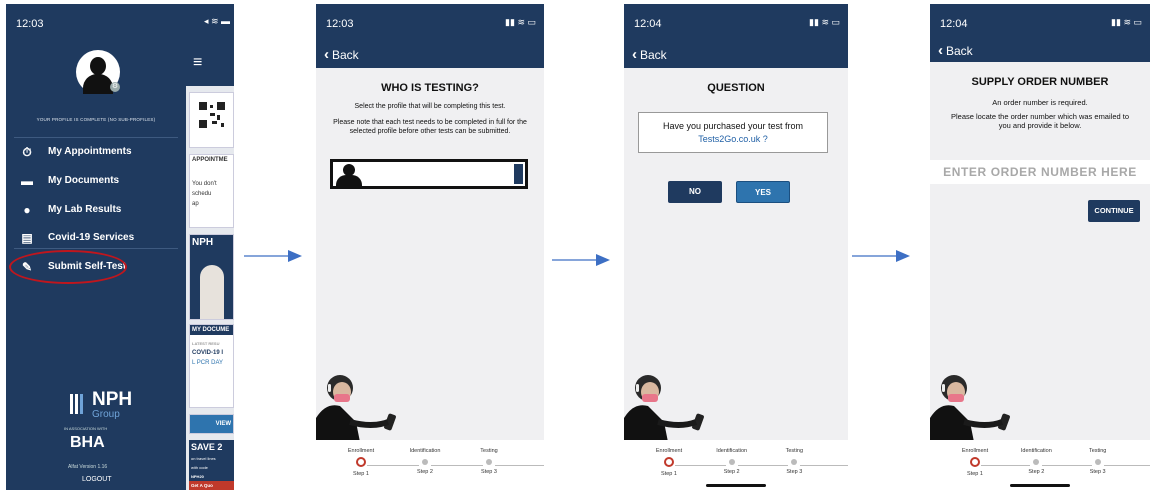  What do you see at coordinates (207, 447) in the screenshot?
I see `save-promo-title: SAVE 2` at bounding box center [207, 447].